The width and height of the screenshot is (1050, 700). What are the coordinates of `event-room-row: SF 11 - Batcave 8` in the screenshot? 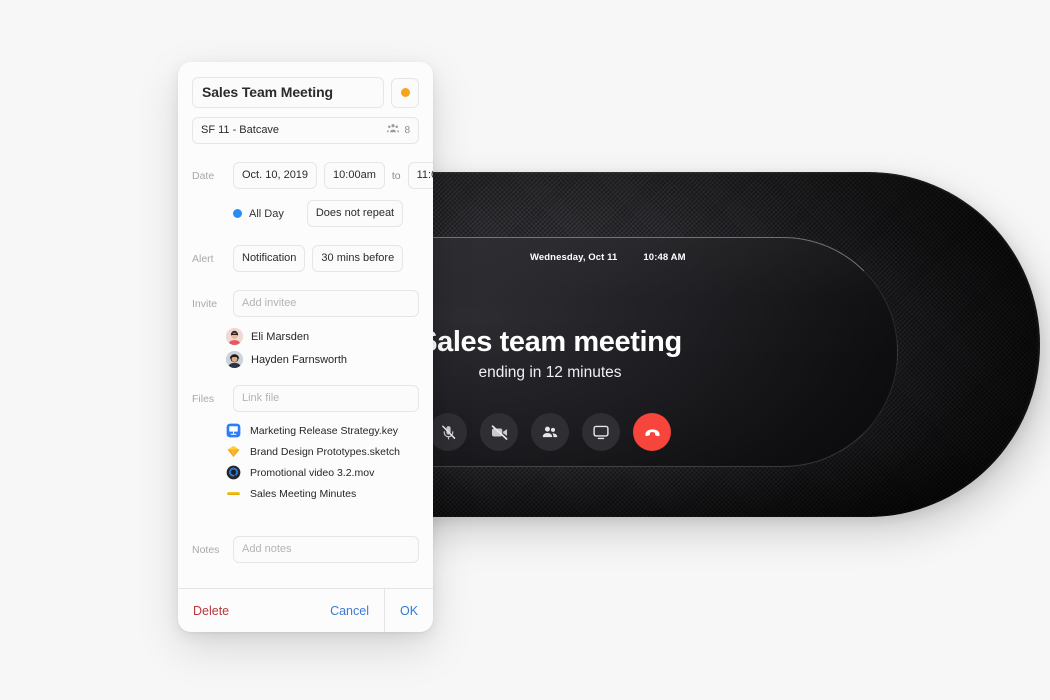 It's located at (305, 126).